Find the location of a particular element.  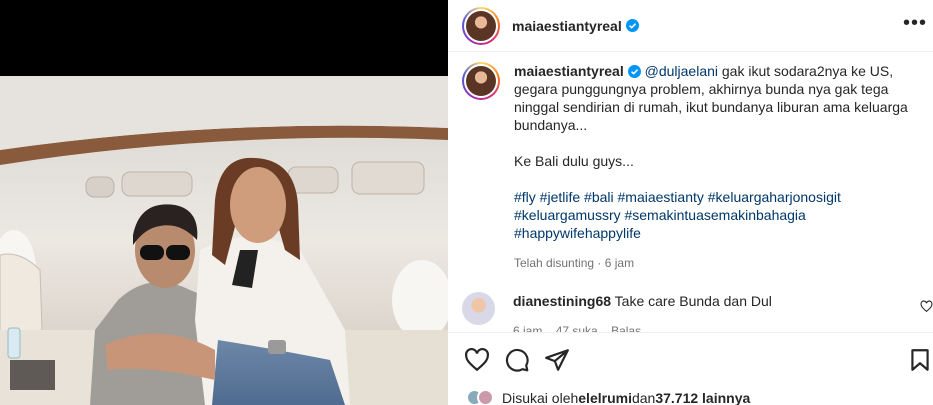

likes-prefix: Disukai oleh is located at coordinates (540, 397).